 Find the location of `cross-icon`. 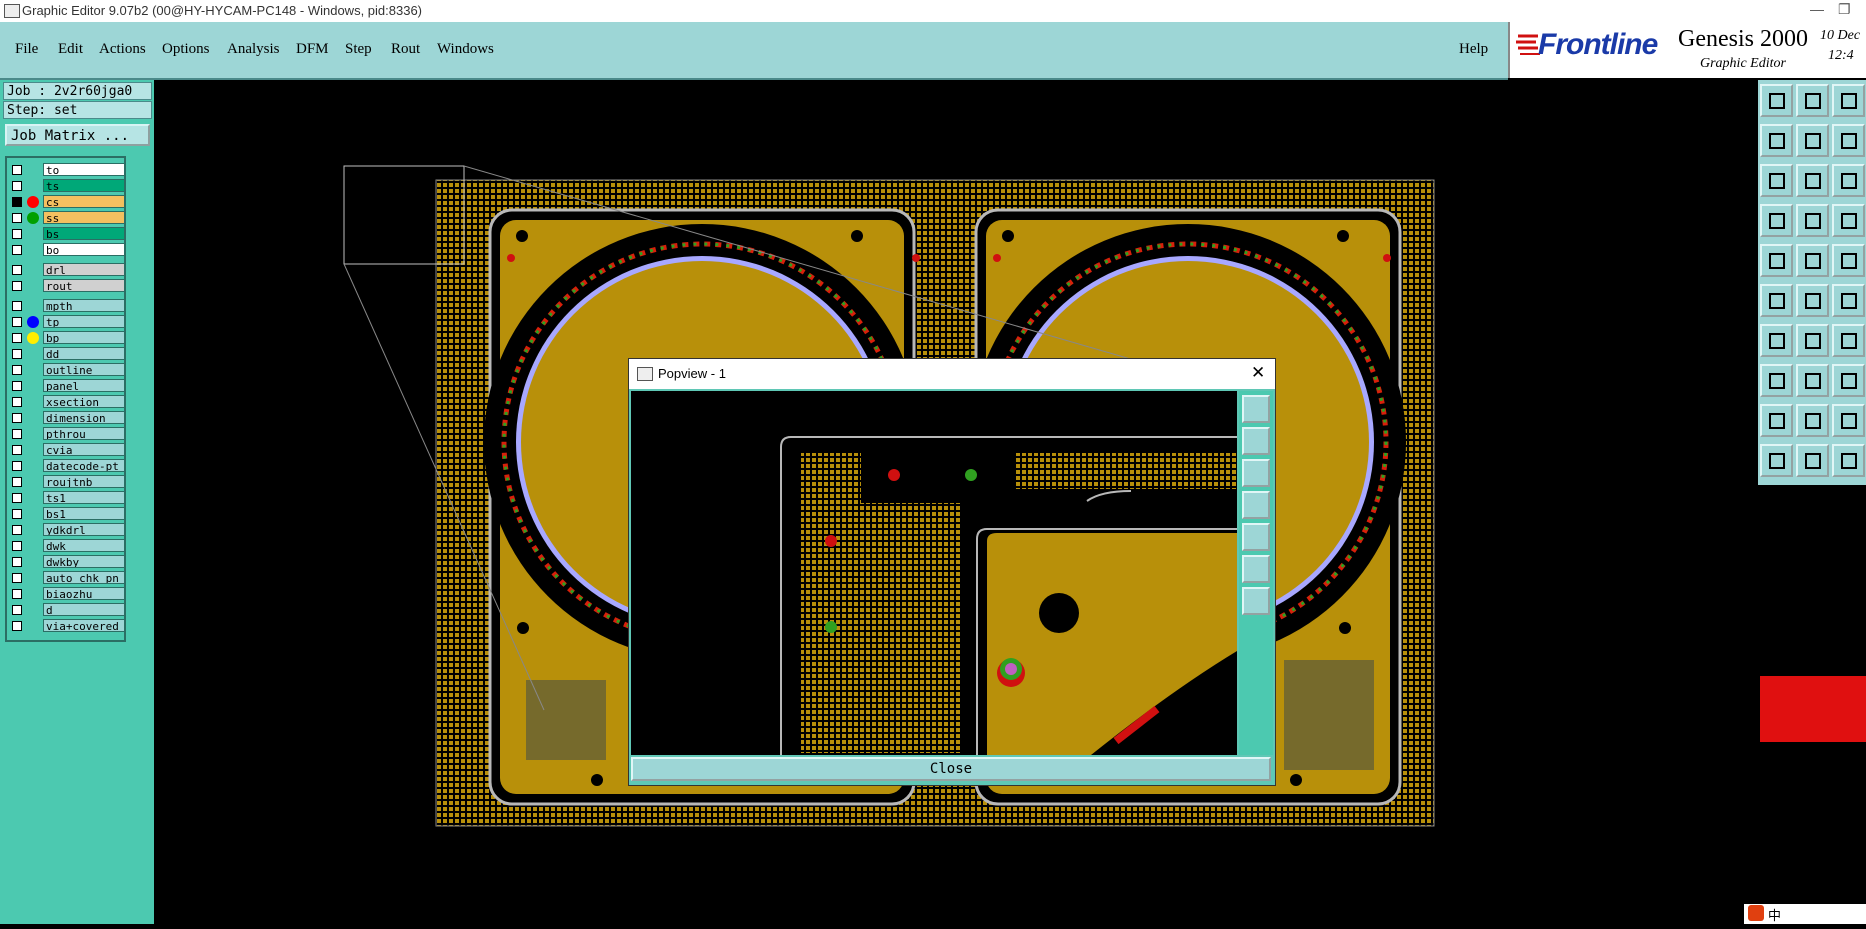

cross-icon is located at coordinates (1812, 300).